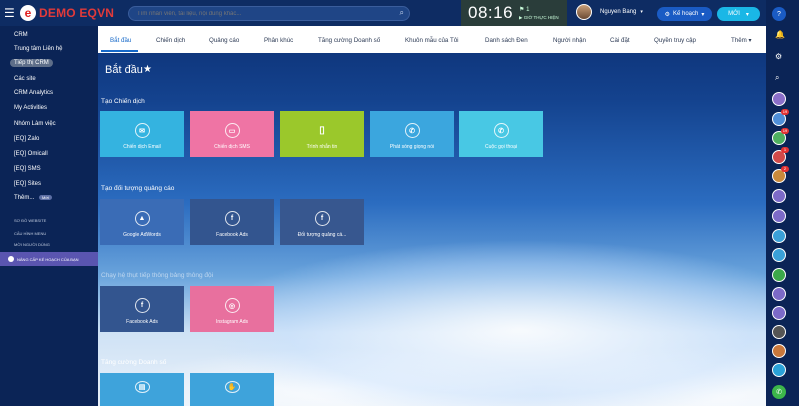  What do you see at coordinates (27, 169) in the screenshot?
I see `sidebar-item-sms: [EQ] SMS` at bounding box center [27, 169].